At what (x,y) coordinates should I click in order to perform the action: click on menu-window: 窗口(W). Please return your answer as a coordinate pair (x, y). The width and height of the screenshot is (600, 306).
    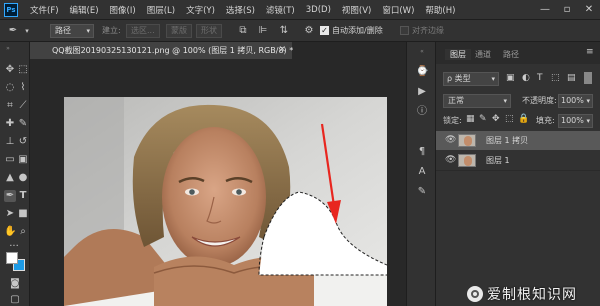
    Looking at the image, I should click on (398, 10).